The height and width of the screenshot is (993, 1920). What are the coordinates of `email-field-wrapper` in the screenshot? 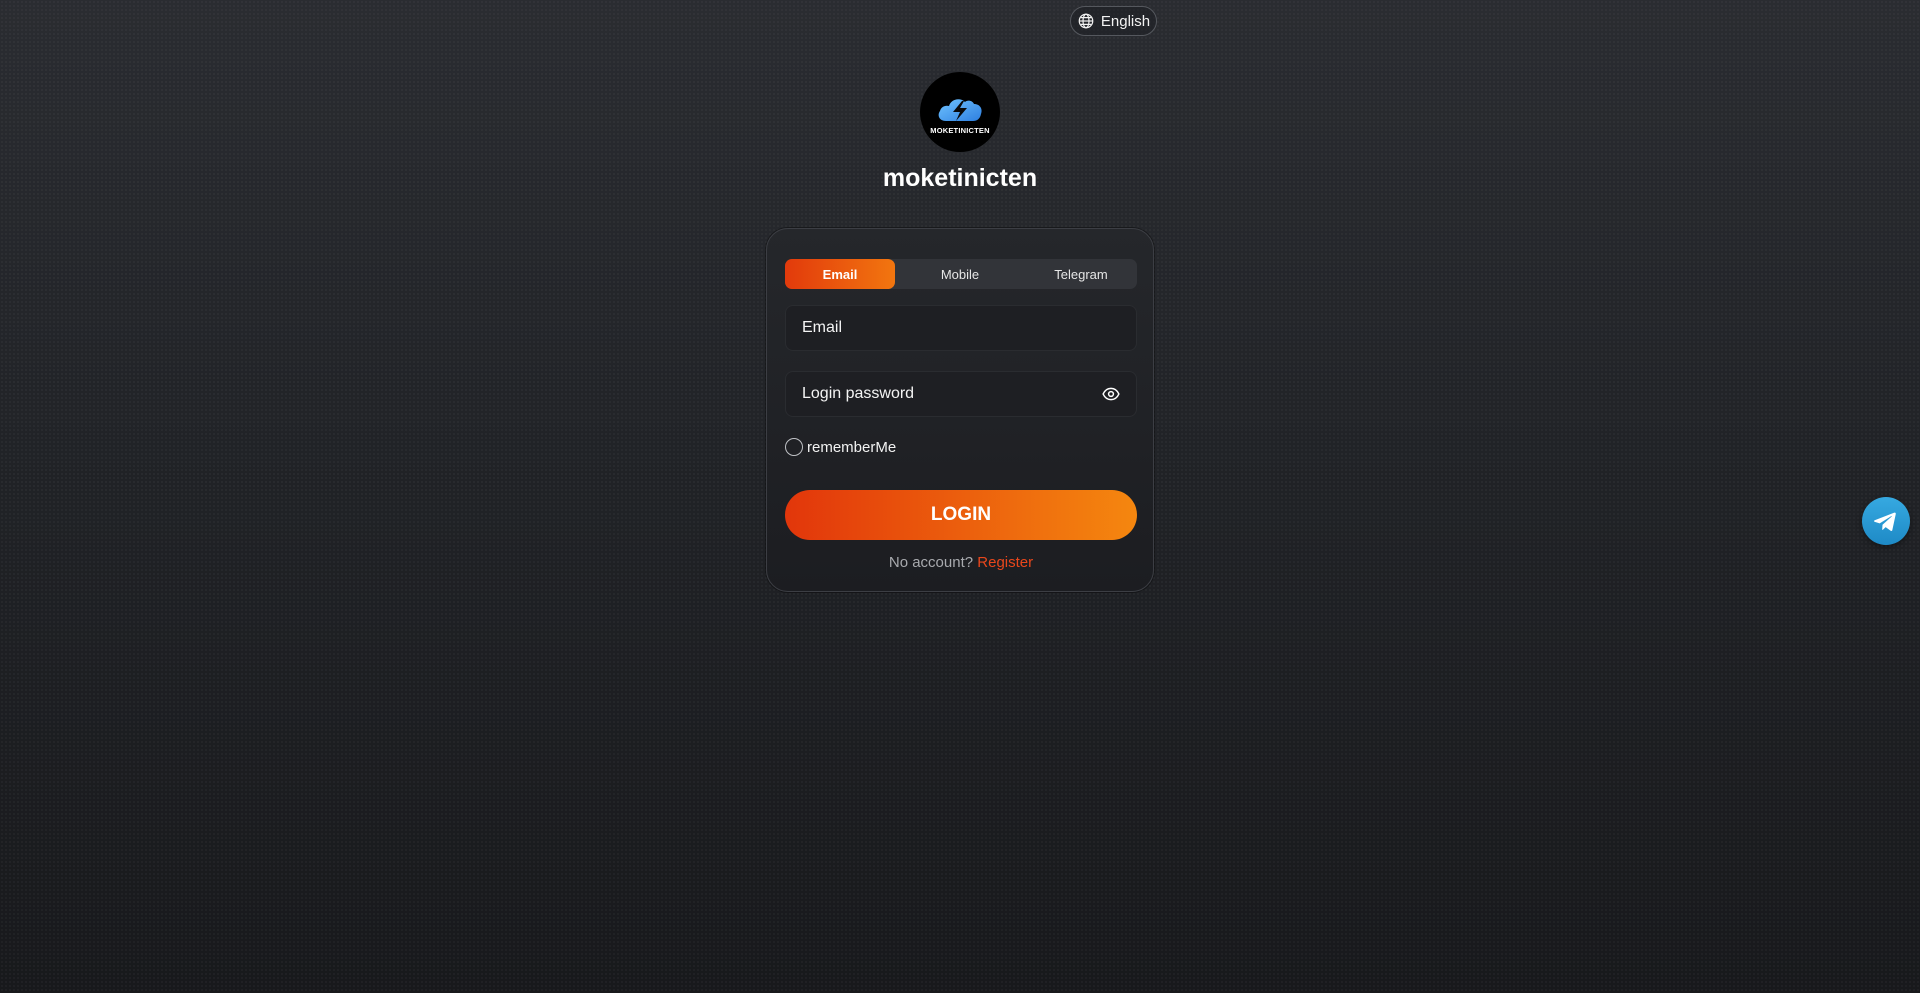 It's located at (961, 328).